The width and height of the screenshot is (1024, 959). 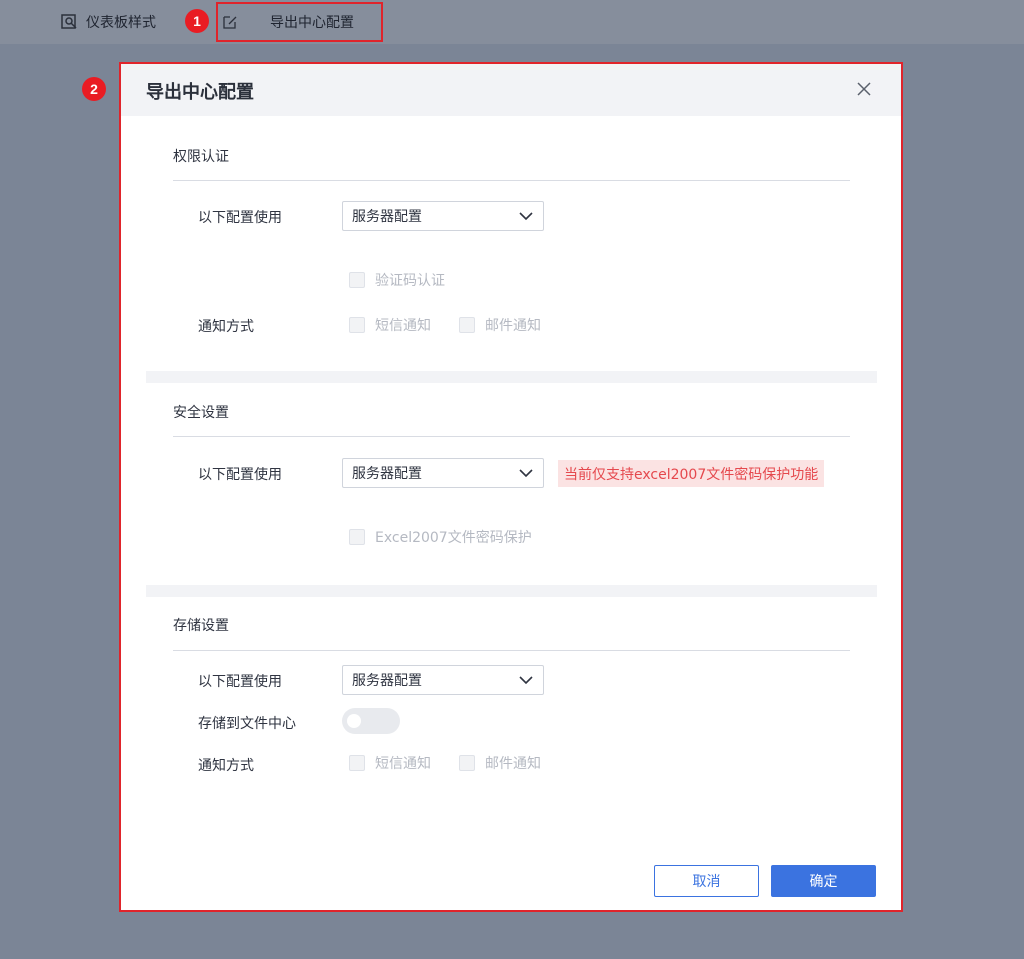 I want to click on auth-section-title: 权限认证, so click(x=201, y=157).